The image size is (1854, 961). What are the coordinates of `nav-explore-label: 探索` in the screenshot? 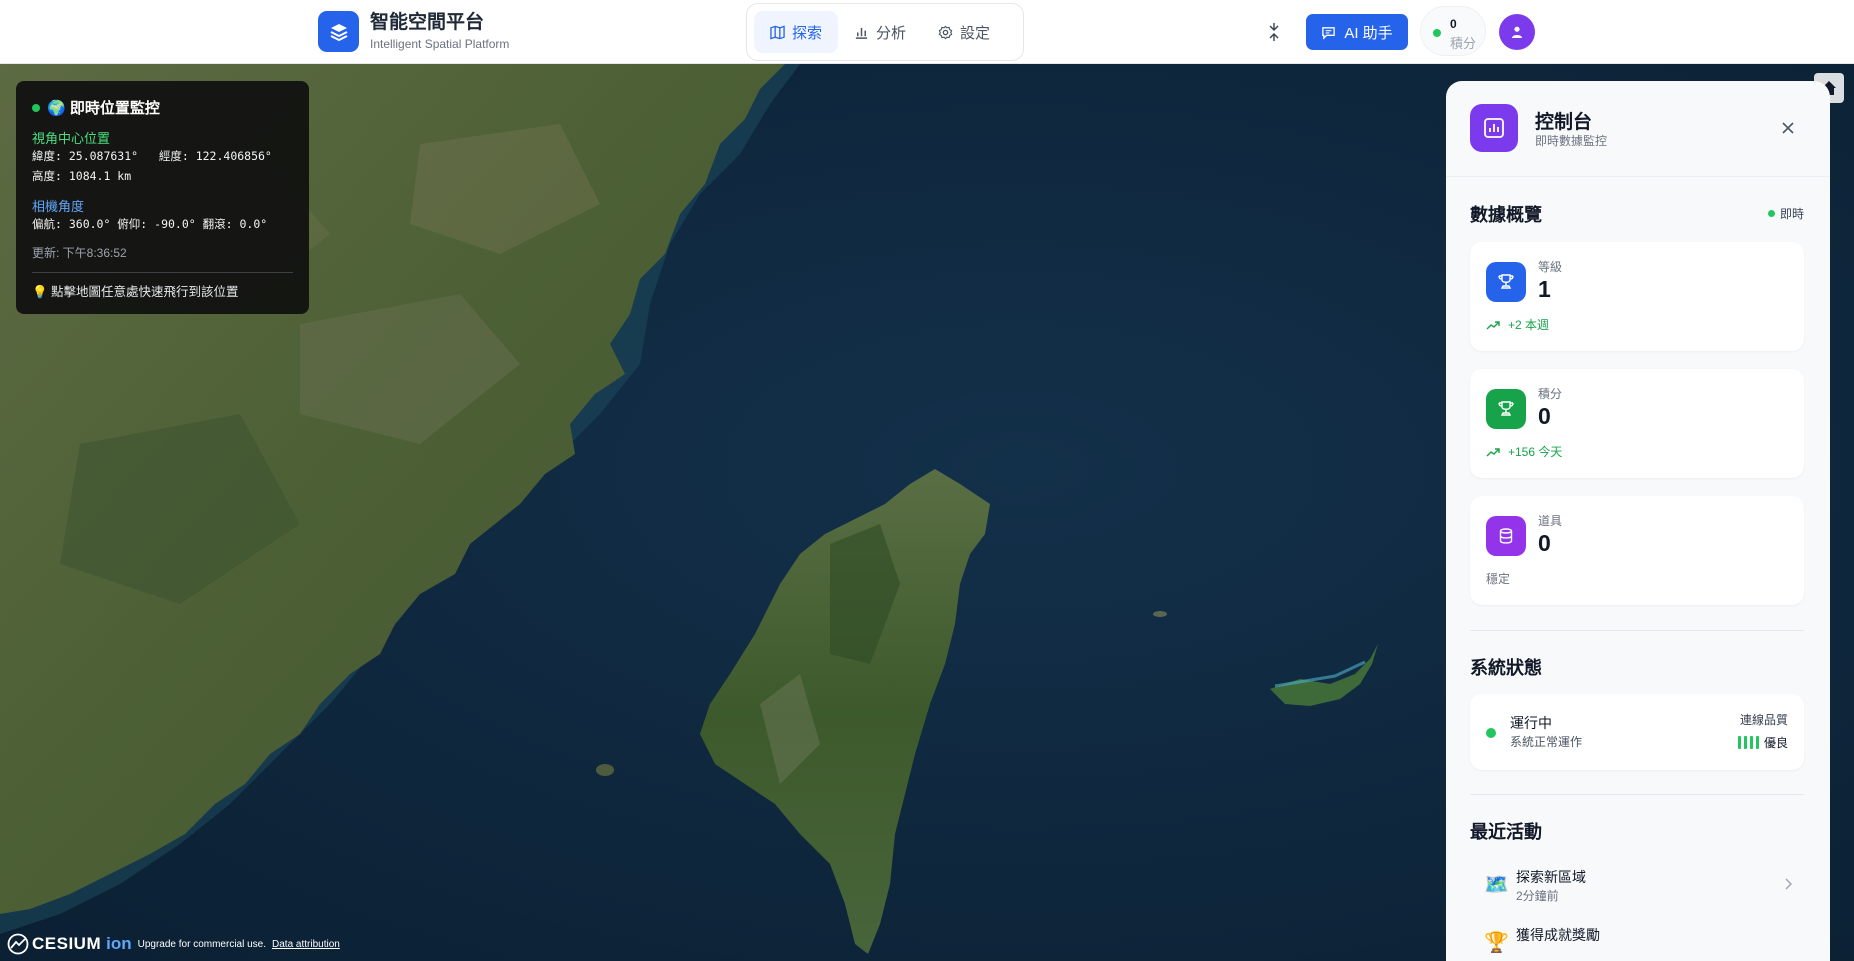 It's located at (807, 33).